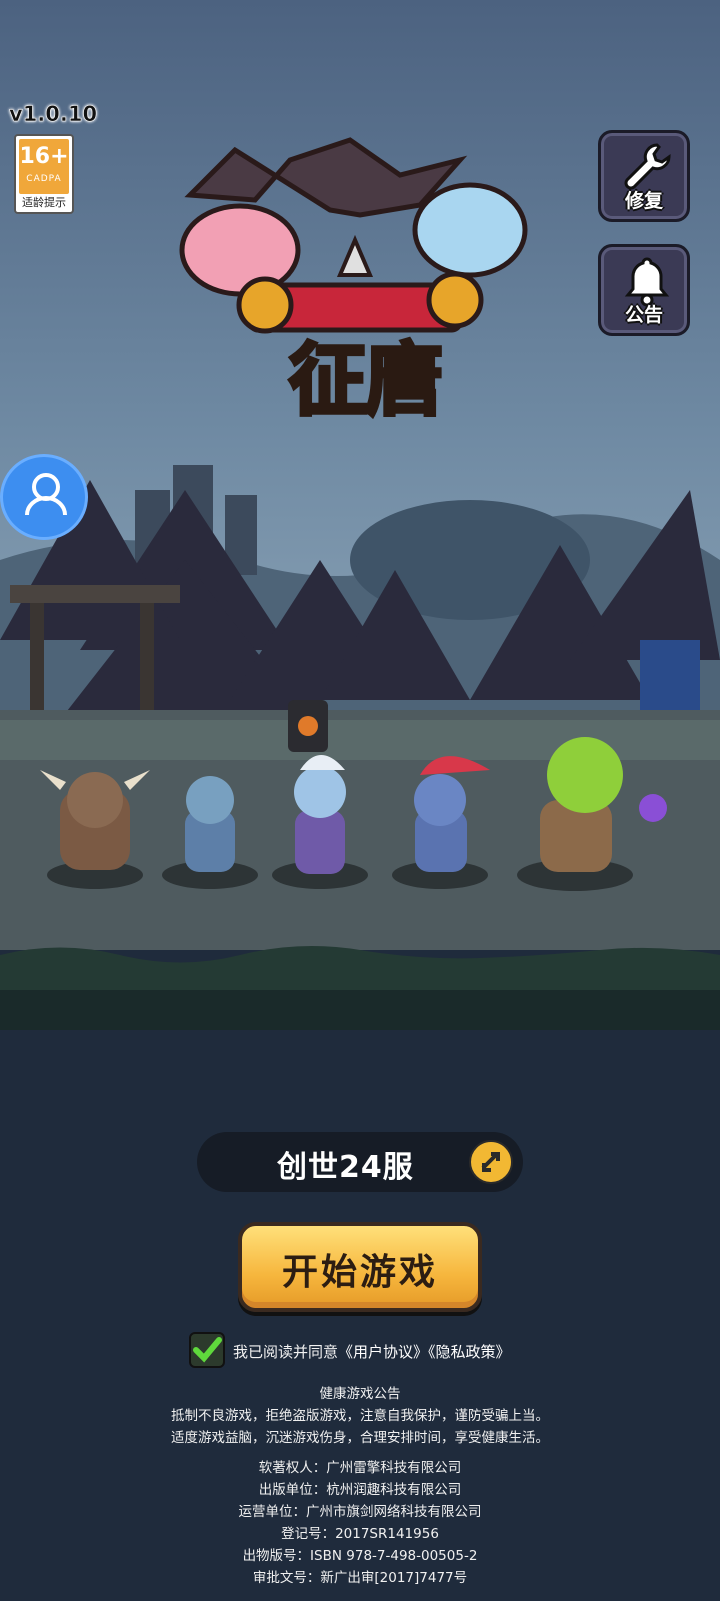 This screenshot has height=1601, width=720. What do you see at coordinates (360, 1468) in the screenshot?
I see `credit-copyright: 软著权人：广州雷擎科技有限公司` at bounding box center [360, 1468].